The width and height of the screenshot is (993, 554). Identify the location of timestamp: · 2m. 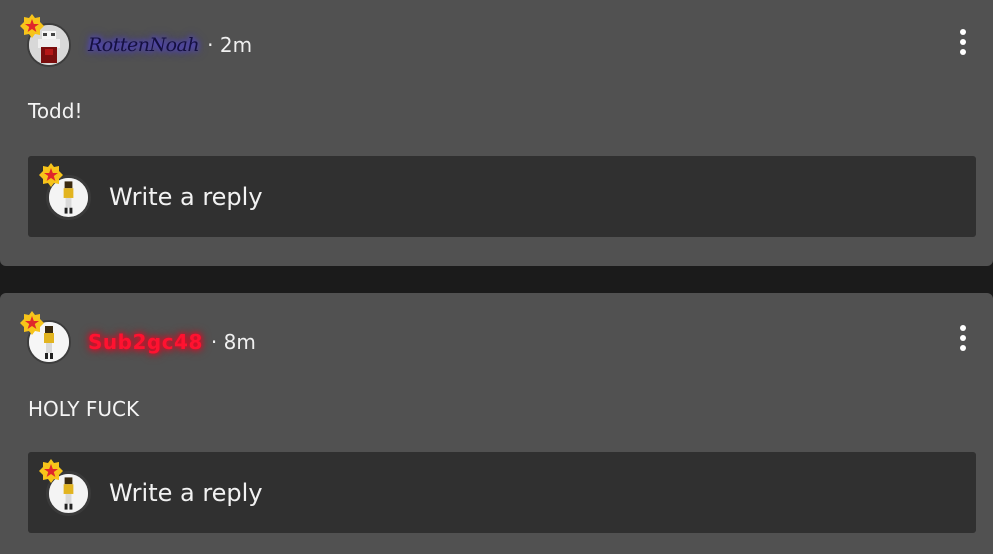
(230, 45).